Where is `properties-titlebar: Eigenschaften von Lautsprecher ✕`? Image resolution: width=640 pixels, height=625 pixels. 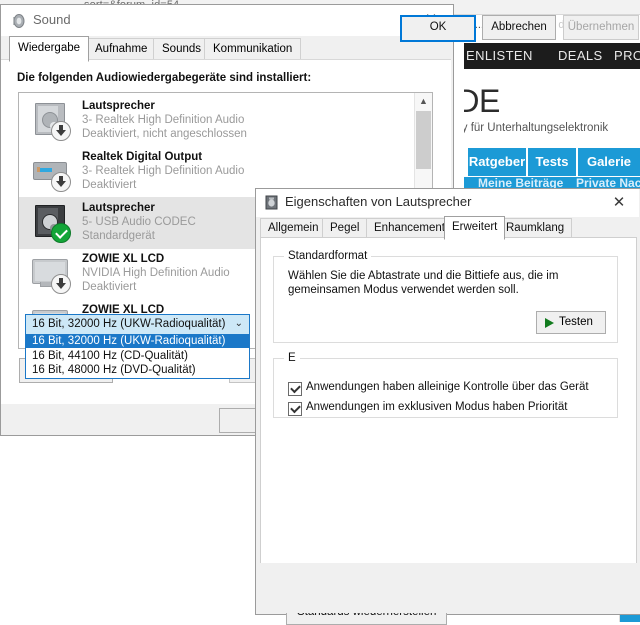
properties-titlebar: Eigenschaften von Lautsprecher ✕ is located at coordinates (447, 203).